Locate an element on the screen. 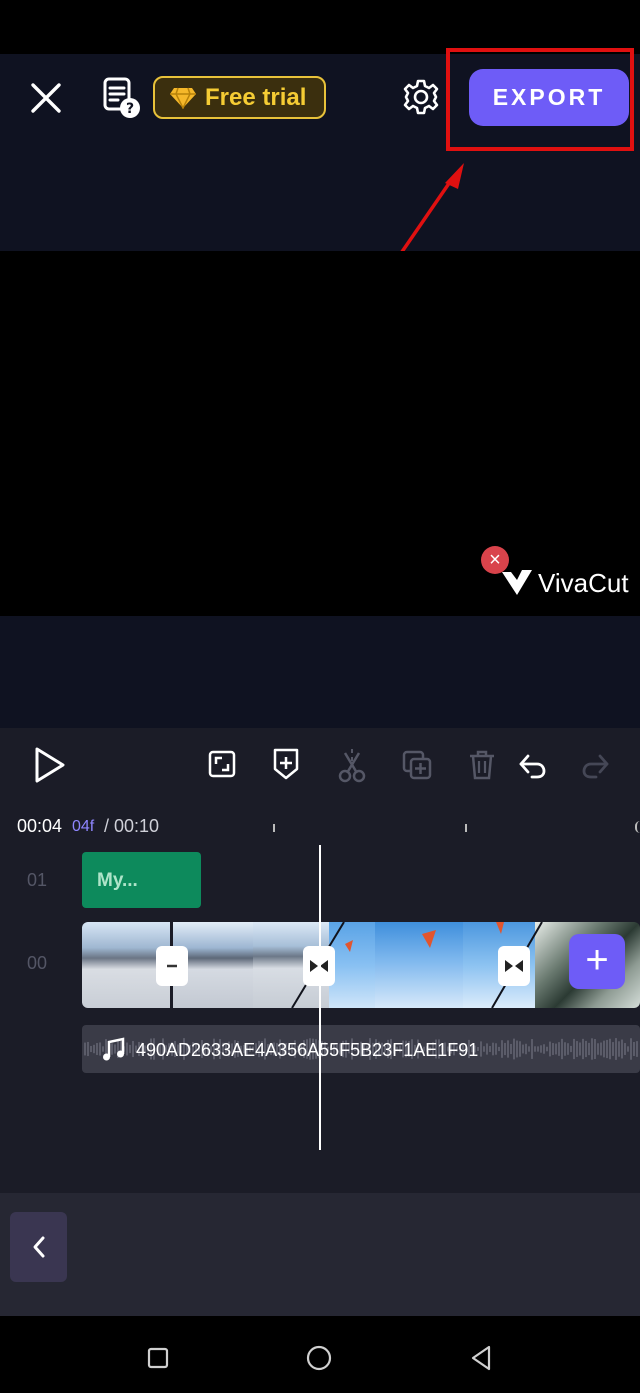  system-back-button is located at coordinates (481, 1358).